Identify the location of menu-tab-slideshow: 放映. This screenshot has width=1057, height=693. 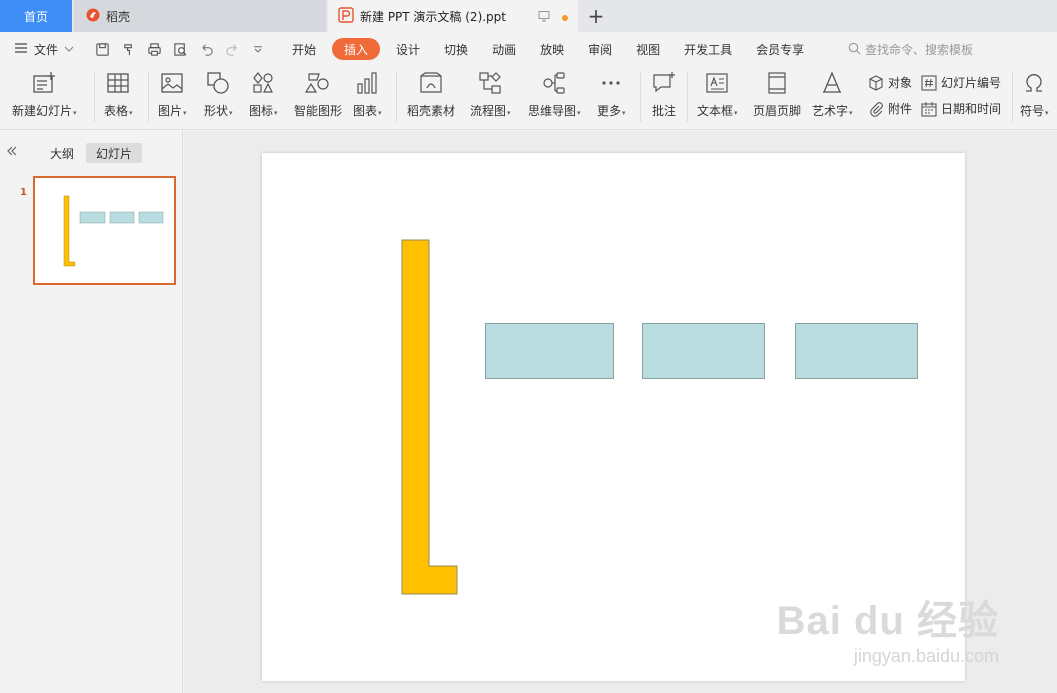
(552, 49).